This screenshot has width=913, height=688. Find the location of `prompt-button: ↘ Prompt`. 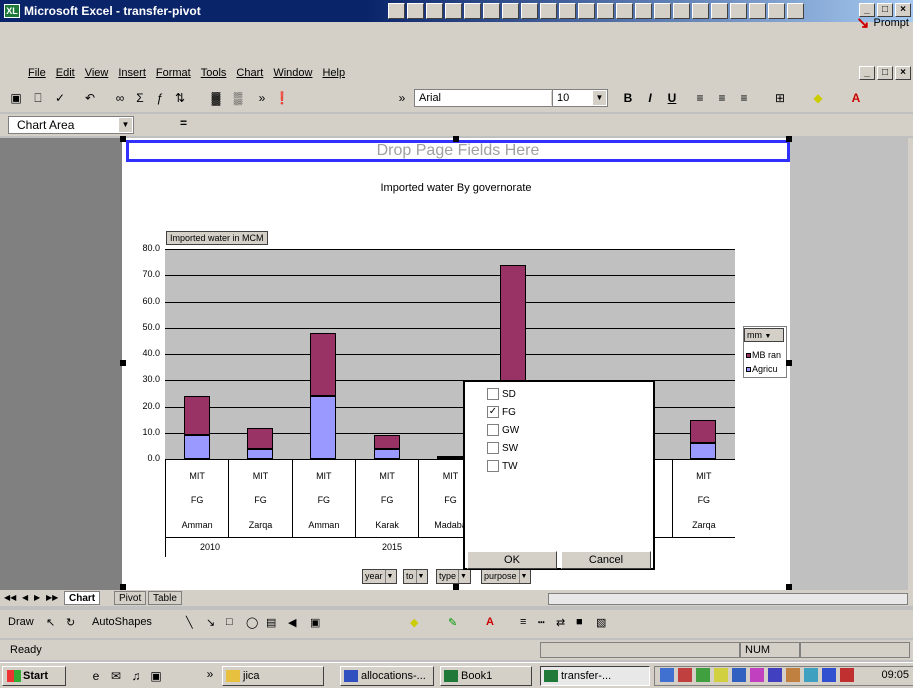

prompt-button: ↘ Prompt is located at coordinates (882, 23).